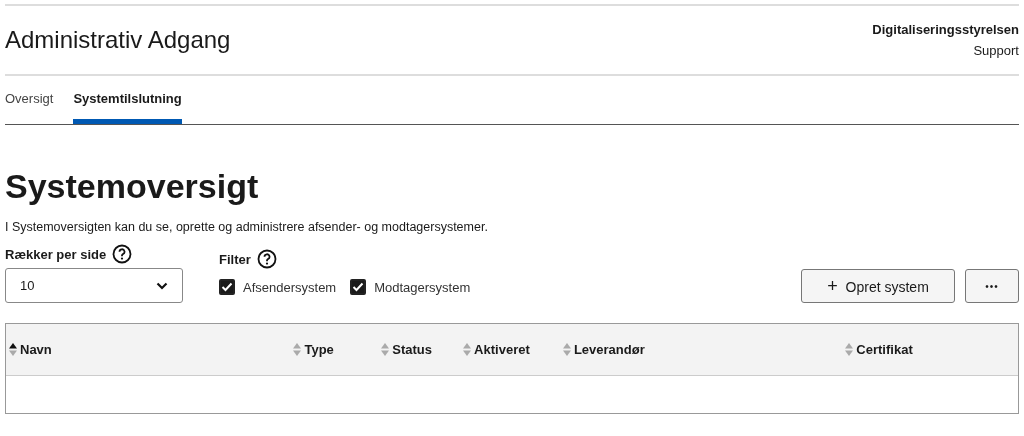  I want to click on field-label: Rækker per side, so click(56, 254).